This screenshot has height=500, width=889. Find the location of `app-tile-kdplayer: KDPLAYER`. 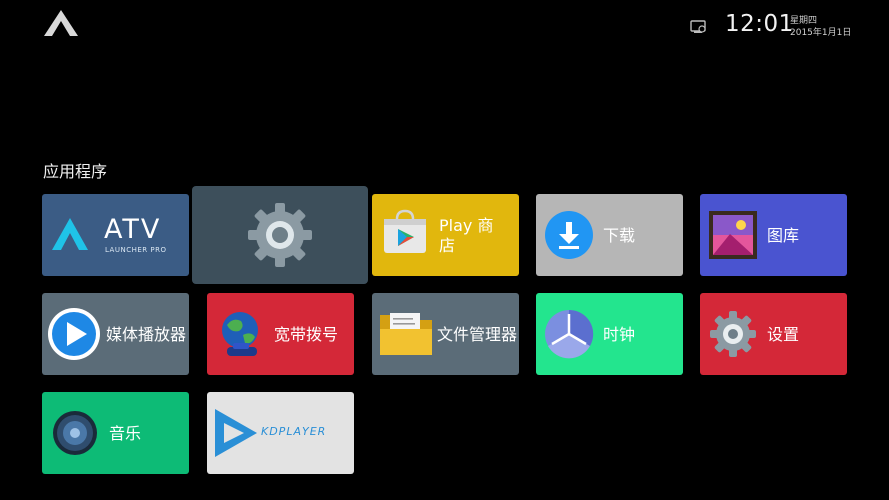

app-tile-kdplayer: KDPLAYER is located at coordinates (280, 433).